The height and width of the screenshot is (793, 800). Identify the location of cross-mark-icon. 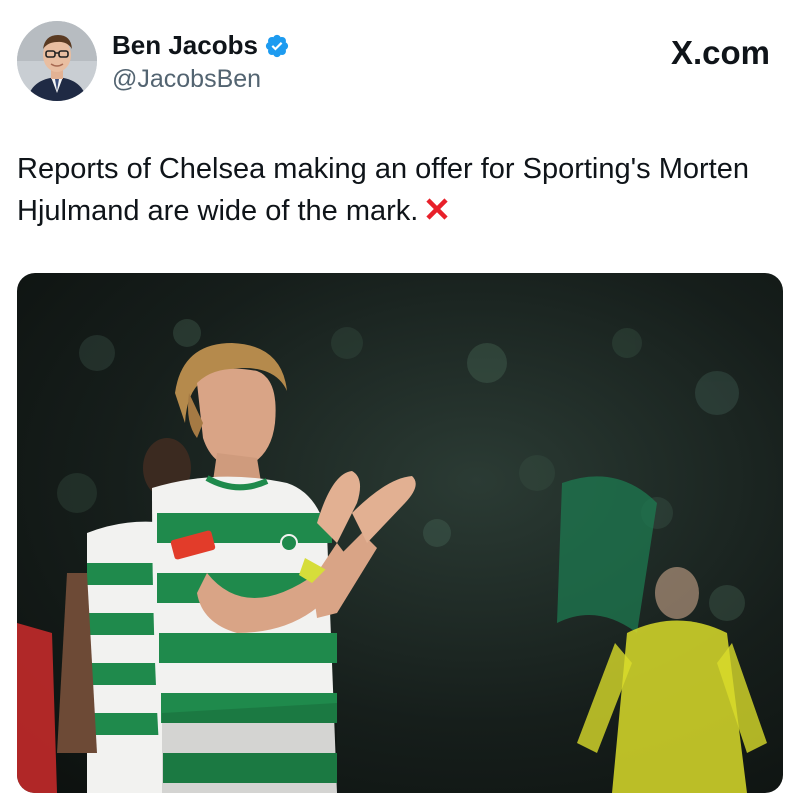
(437, 209).